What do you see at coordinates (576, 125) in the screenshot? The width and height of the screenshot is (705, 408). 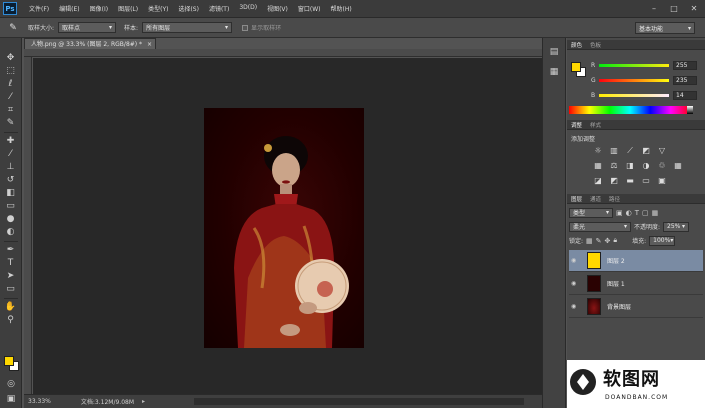 I see `tab-adjustments: 调整` at bounding box center [576, 125].